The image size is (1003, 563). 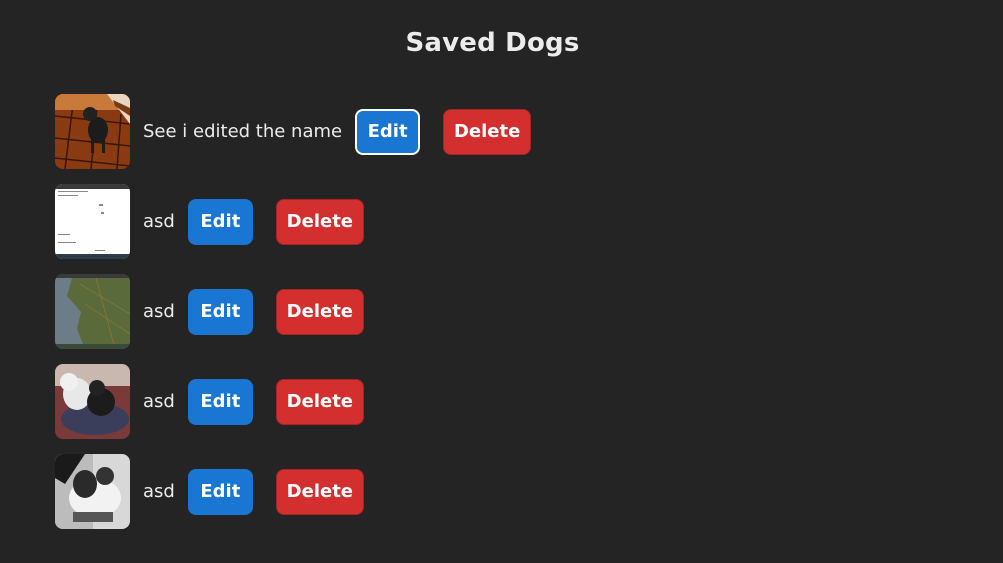 What do you see at coordinates (492, 43) in the screenshot?
I see `page-title: Saved Dogs` at bounding box center [492, 43].